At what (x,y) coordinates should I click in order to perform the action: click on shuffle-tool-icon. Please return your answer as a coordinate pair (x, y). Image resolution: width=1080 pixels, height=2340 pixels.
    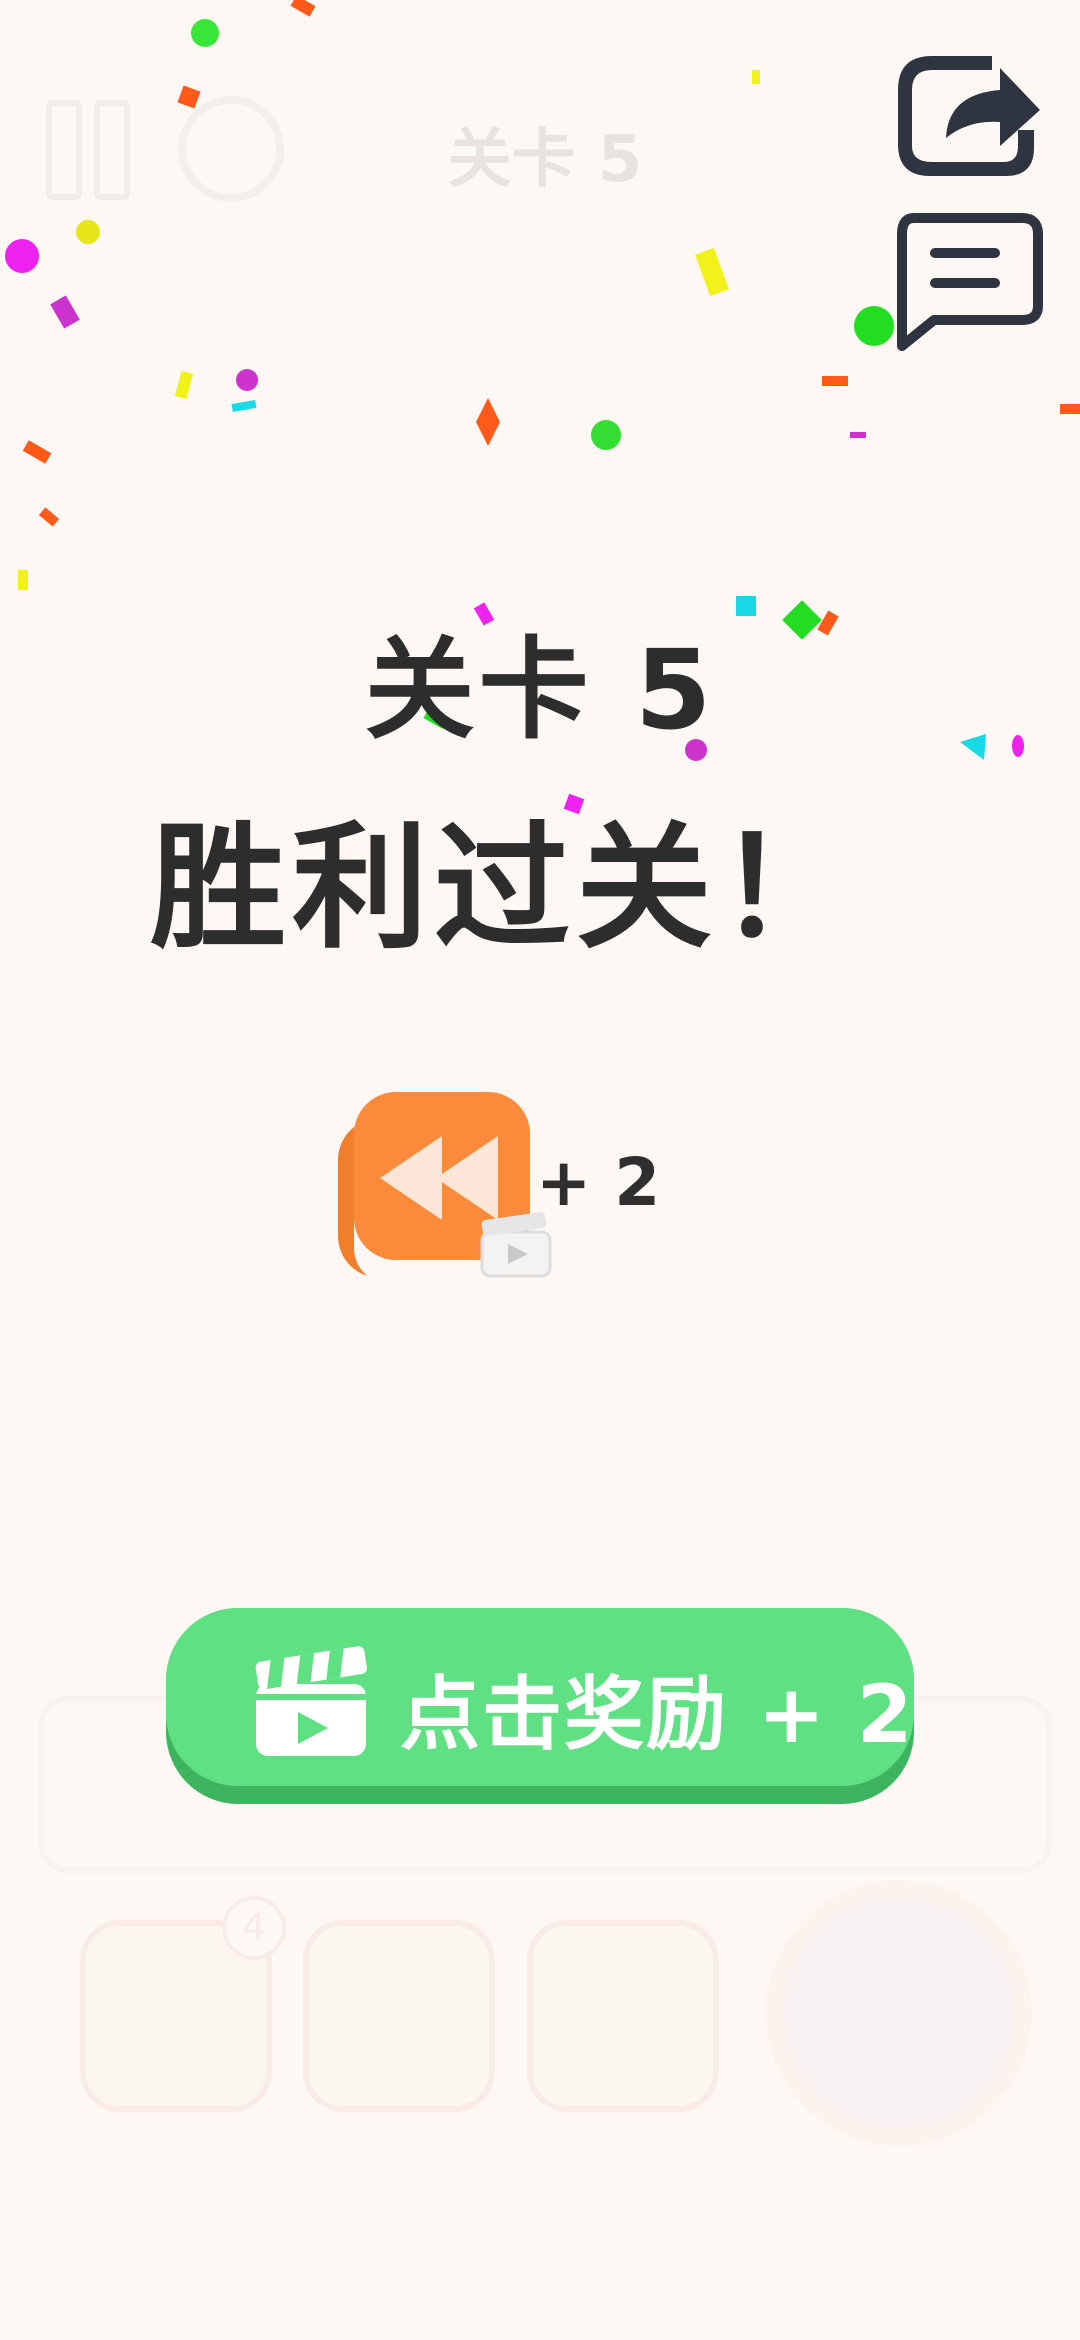
    Looking at the image, I should click on (623, 2016).